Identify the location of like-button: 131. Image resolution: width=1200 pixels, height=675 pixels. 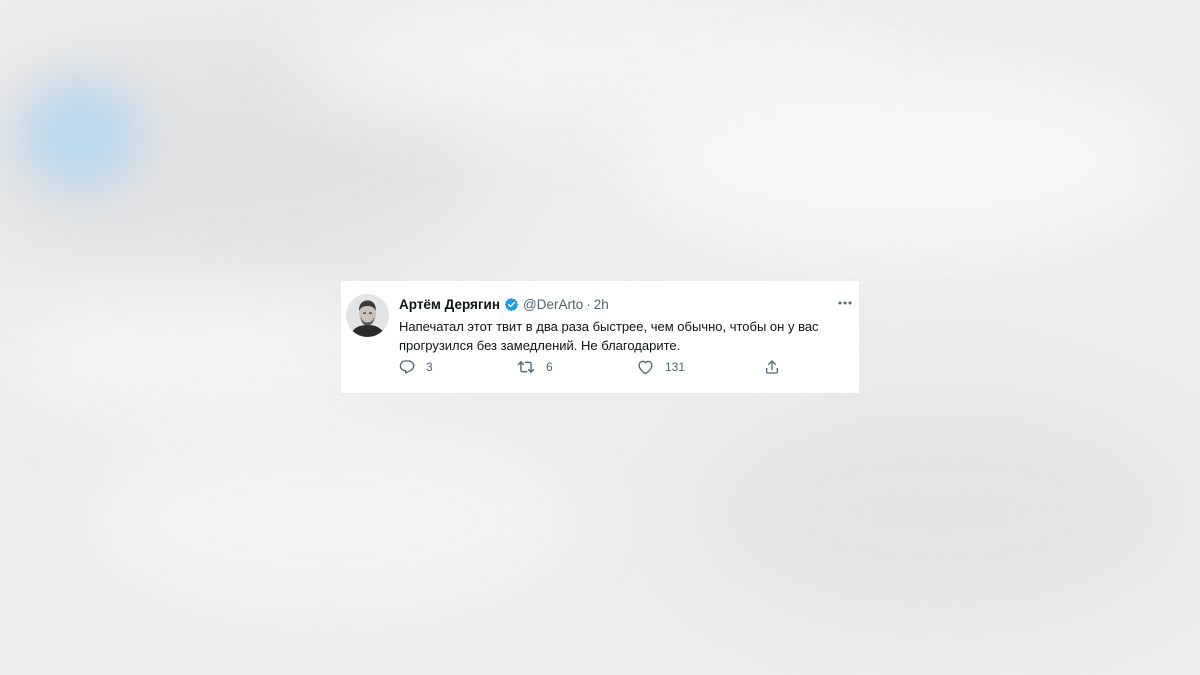
(661, 367).